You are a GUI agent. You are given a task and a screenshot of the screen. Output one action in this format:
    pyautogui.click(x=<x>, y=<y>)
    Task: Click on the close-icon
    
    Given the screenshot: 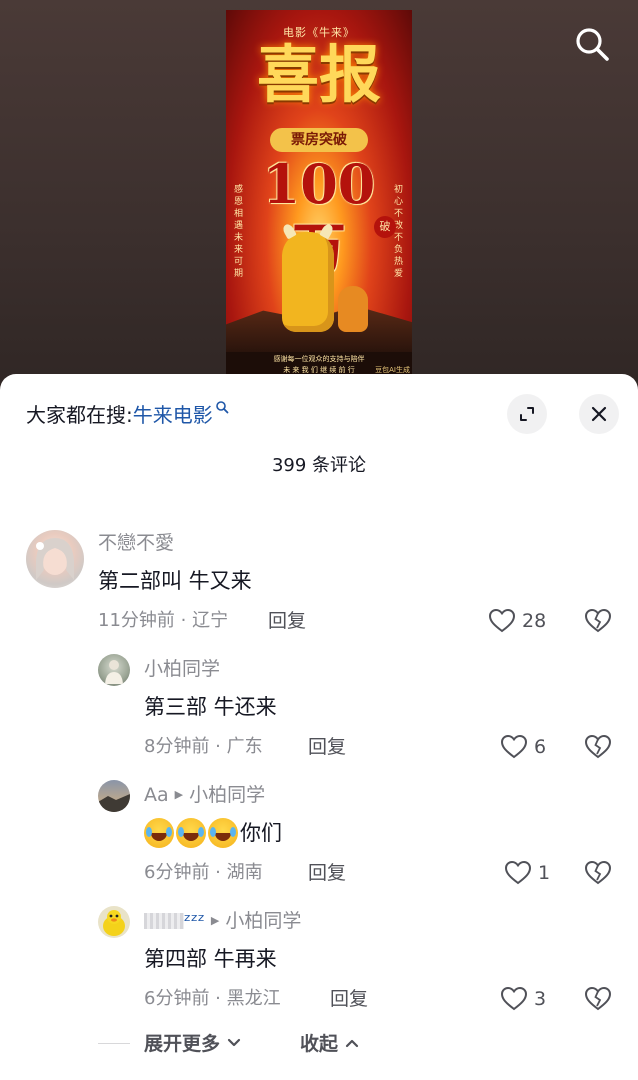 What is the action you would take?
    pyautogui.click(x=599, y=414)
    